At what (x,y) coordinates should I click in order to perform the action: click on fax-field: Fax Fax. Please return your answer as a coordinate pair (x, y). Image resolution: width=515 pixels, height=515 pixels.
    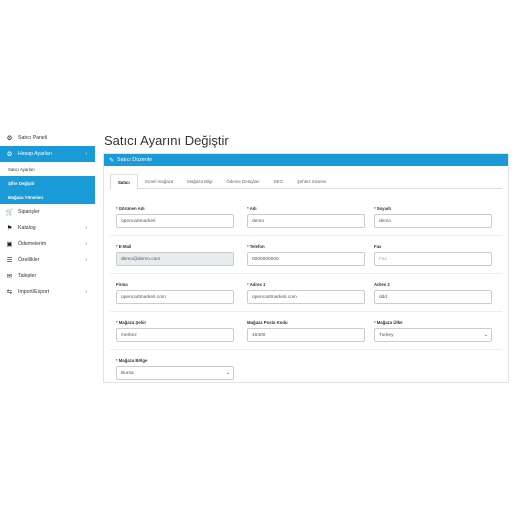
    Looking at the image, I should click on (433, 255).